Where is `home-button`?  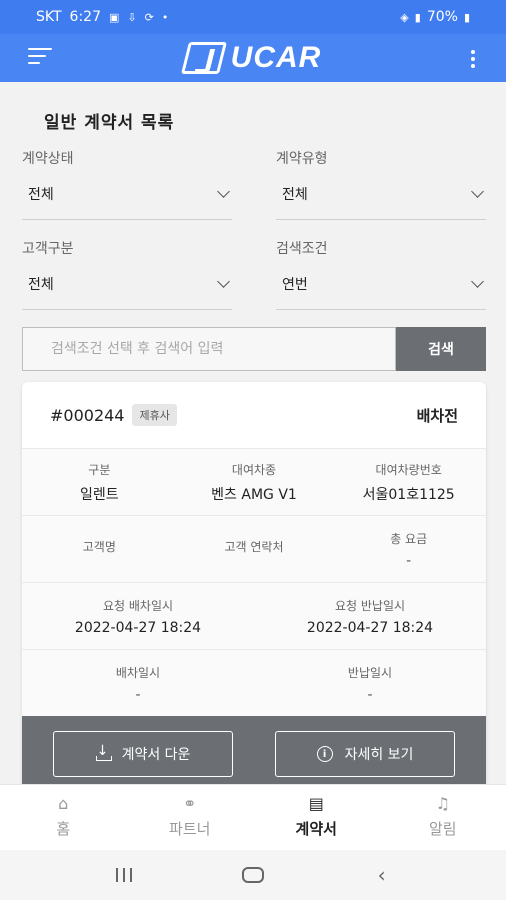
home-button is located at coordinates (253, 875).